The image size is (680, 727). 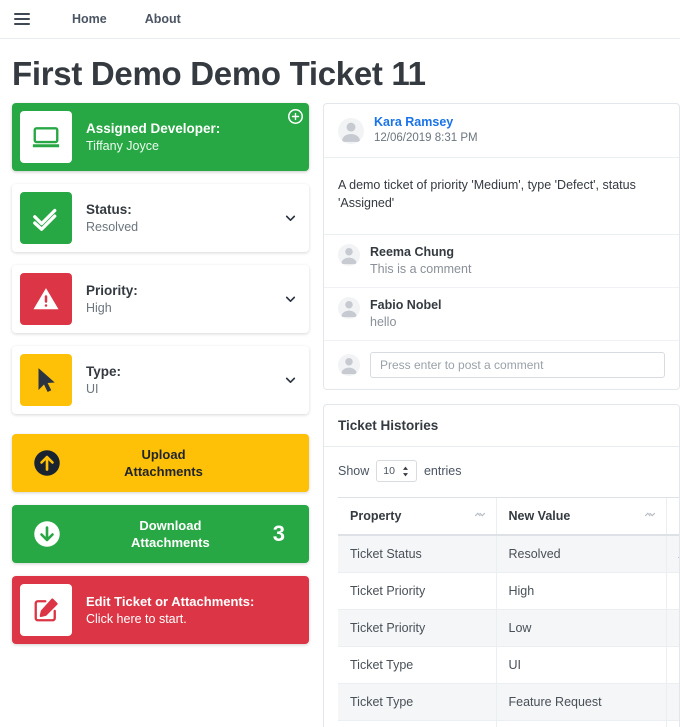 What do you see at coordinates (104, 371) in the screenshot?
I see `card-label: Type:` at bounding box center [104, 371].